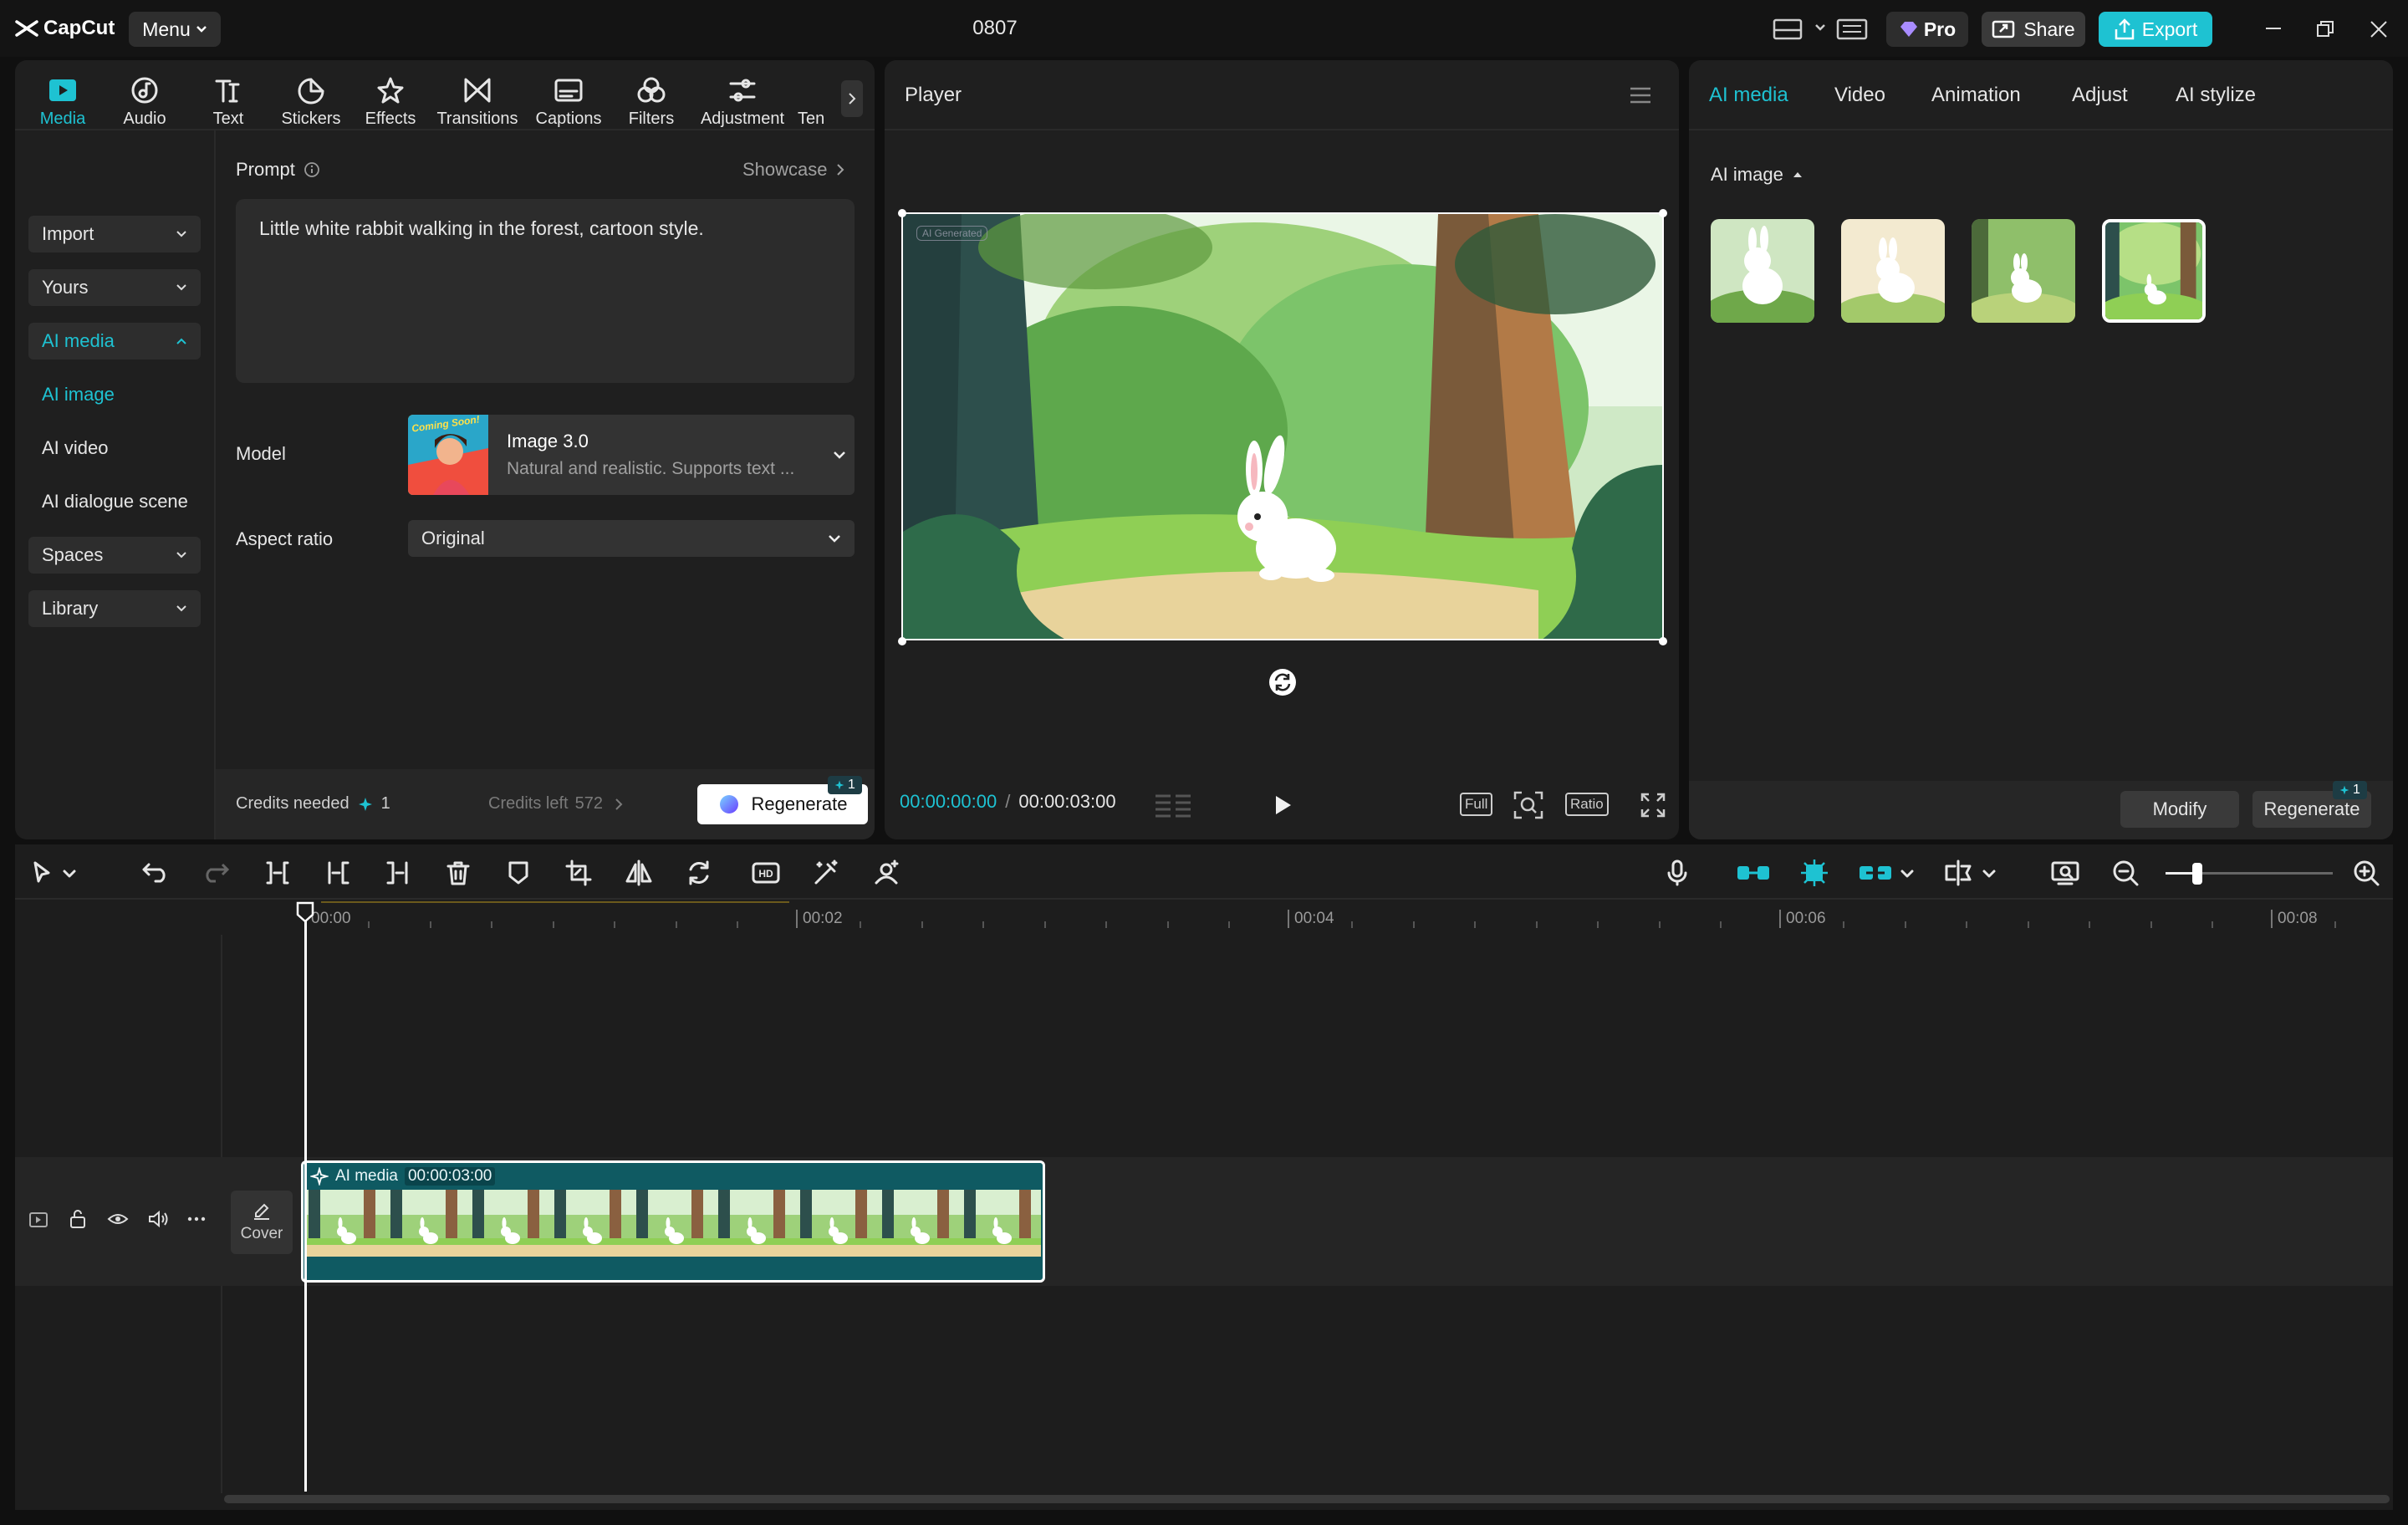  Describe the element at coordinates (852, 98) in the screenshot. I see `tabs-scroll-right-button` at that location.